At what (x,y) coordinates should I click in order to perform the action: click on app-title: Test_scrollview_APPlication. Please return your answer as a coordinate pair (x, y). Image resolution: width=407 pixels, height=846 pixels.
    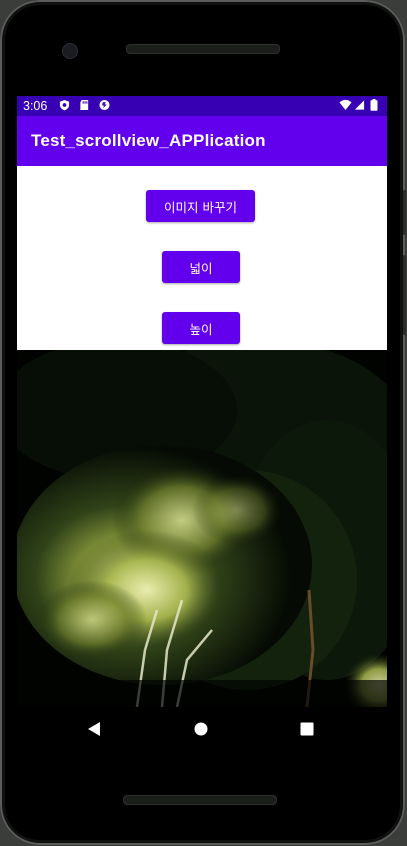
    Looking at the image, I should click on (148, 140).